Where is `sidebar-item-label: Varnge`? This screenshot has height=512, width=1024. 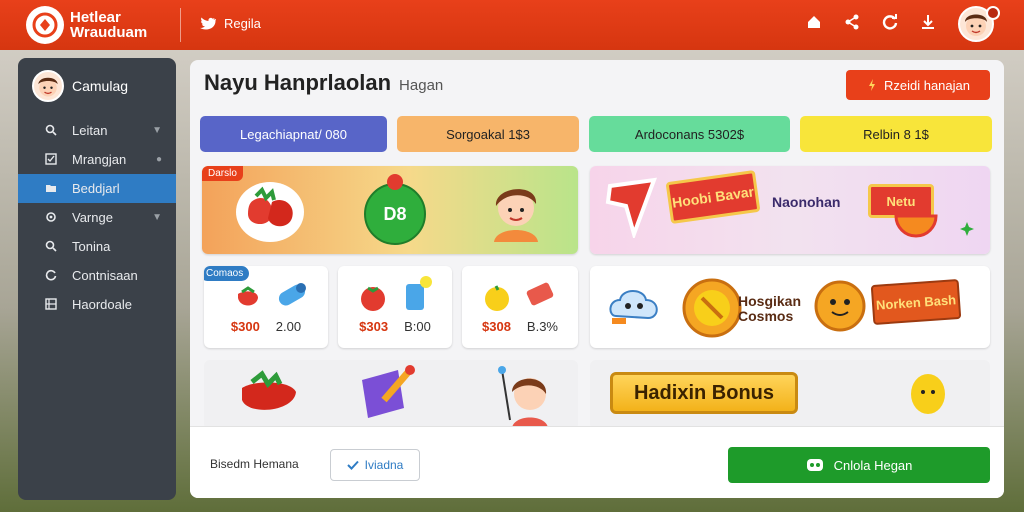
sidebar-item-label: Varnge is located at coordinates (92, 217).